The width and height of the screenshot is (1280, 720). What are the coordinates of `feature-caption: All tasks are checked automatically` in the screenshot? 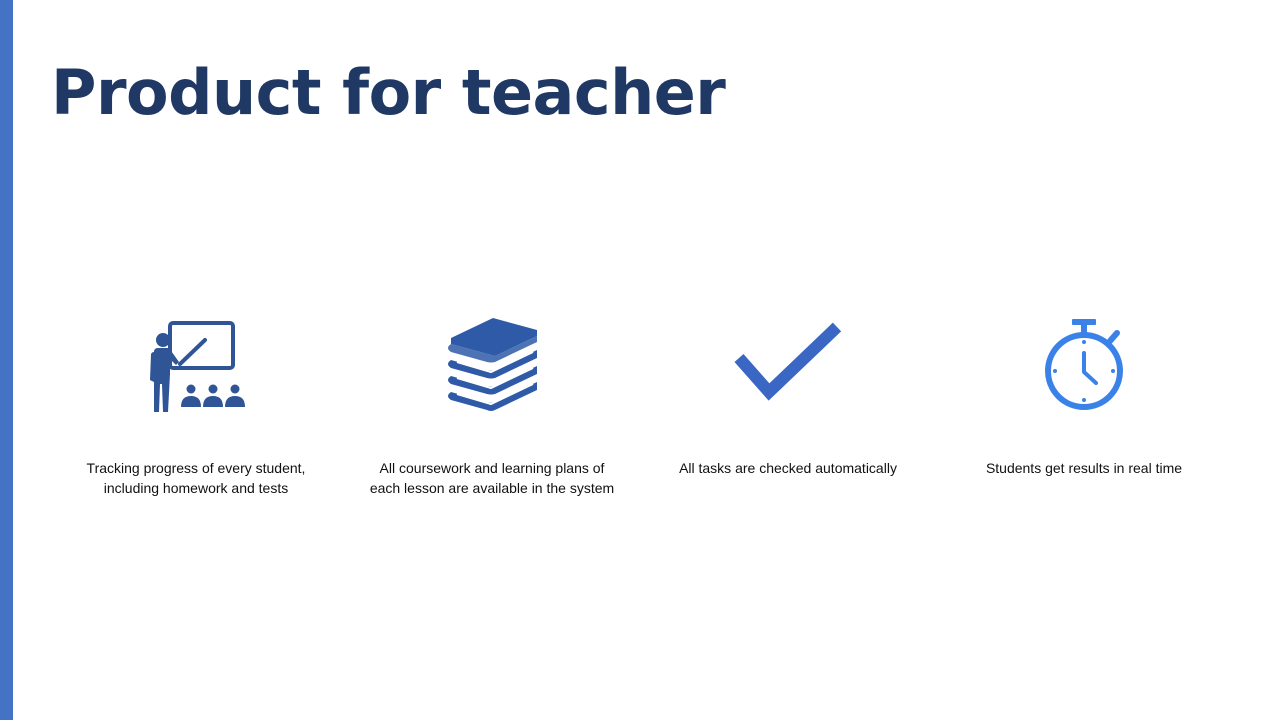 It's located at (788, 468).